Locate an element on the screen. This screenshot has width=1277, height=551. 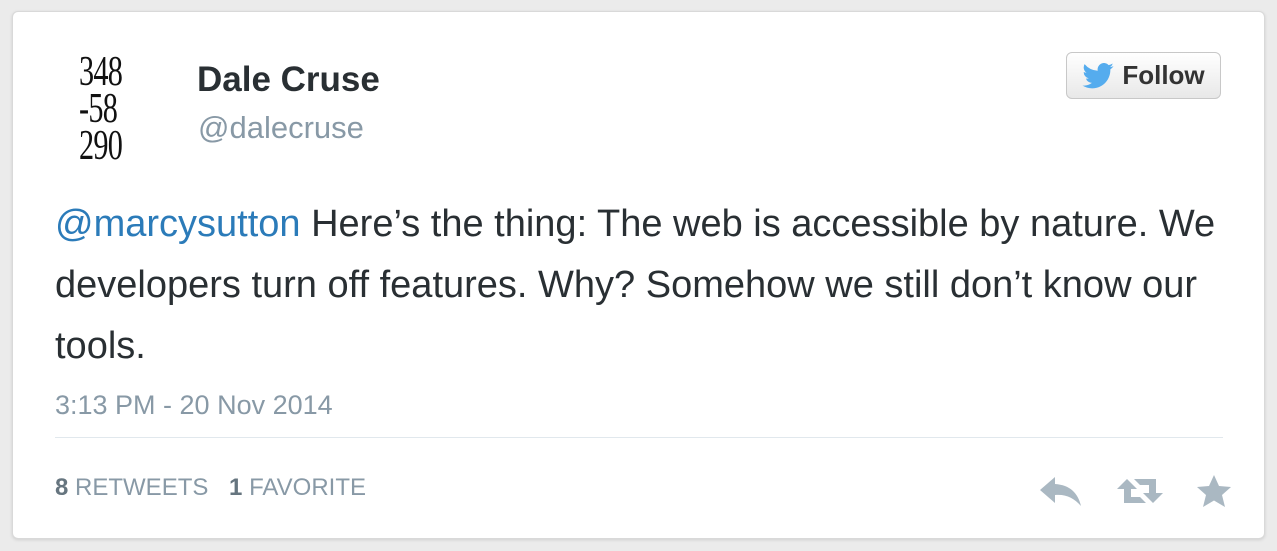
tweet-actions is located at coordinates (1135, 493).